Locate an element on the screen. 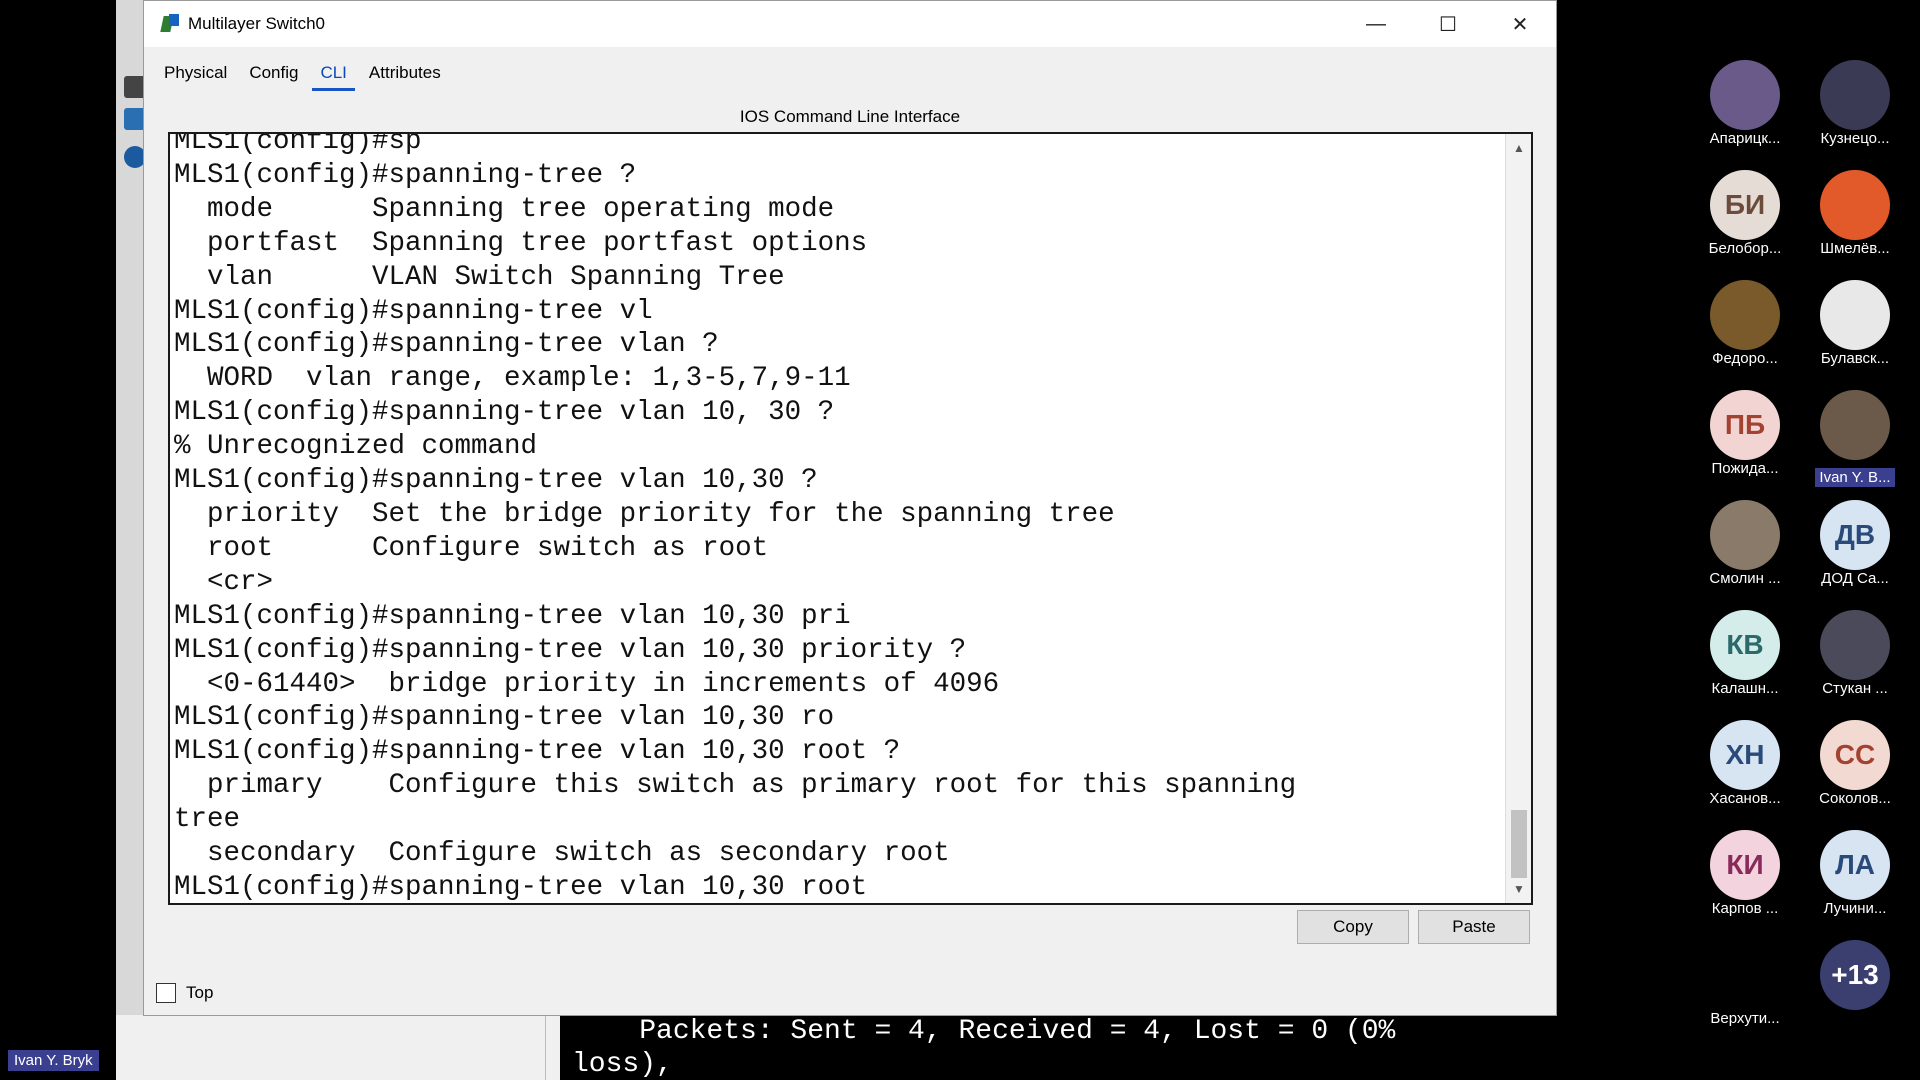 The width and height of the screenshot is (1920, 1080). terminal-line: MLS1(config)#spanning-tree ? is located at coordinates (405, 175).